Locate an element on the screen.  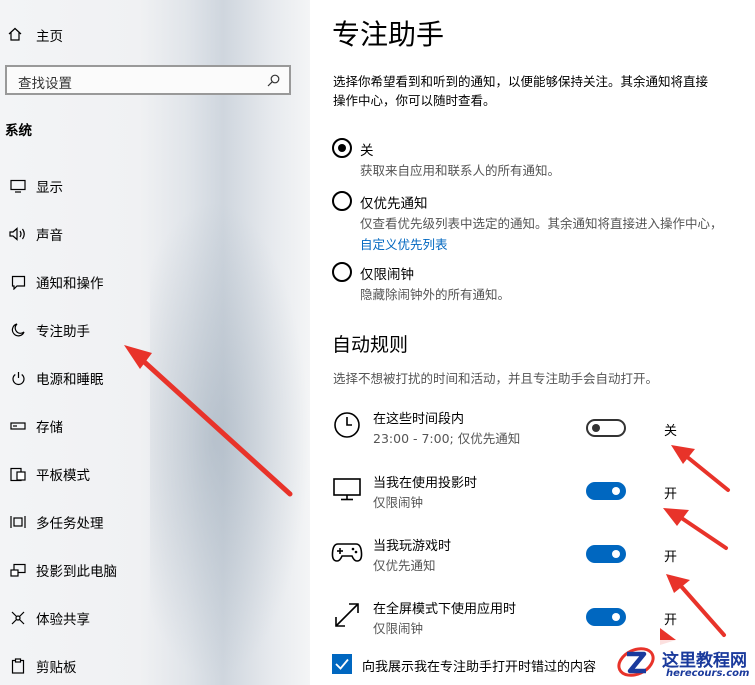
sidebar-item-display: 显示 is located at coordinates (31, 186).